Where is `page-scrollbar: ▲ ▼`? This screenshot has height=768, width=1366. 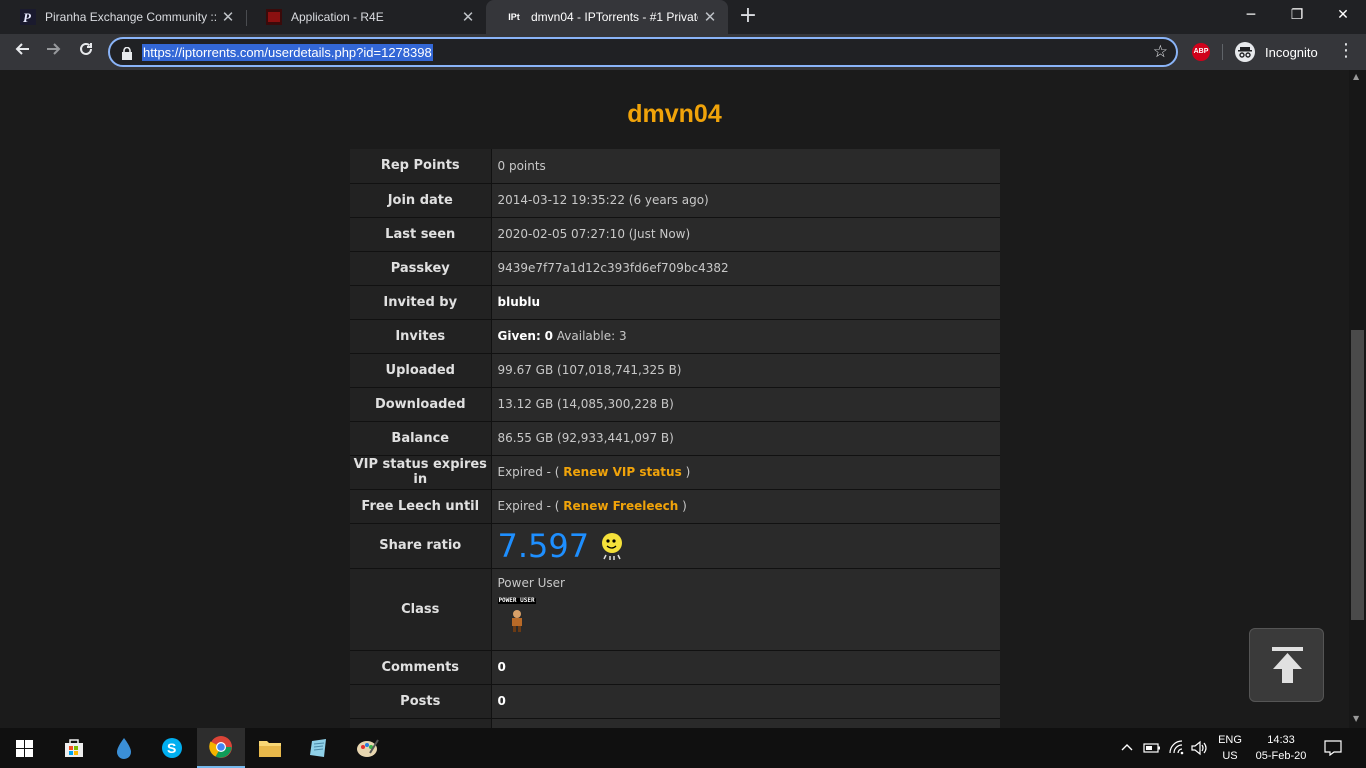
page-scrollbar: ▲ ▼ is located at coordinates (1357, 399).